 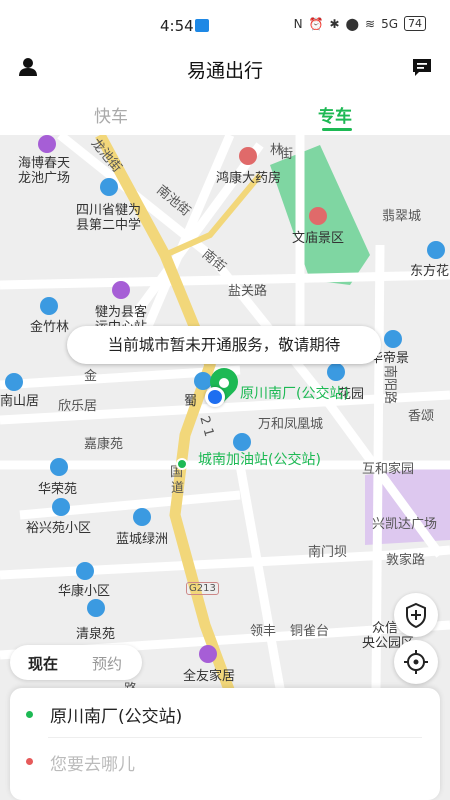 What do you see at coordinates (29, 714) in the screenshot?
I see `start-dot-icon` at bounding box center [29, 714].